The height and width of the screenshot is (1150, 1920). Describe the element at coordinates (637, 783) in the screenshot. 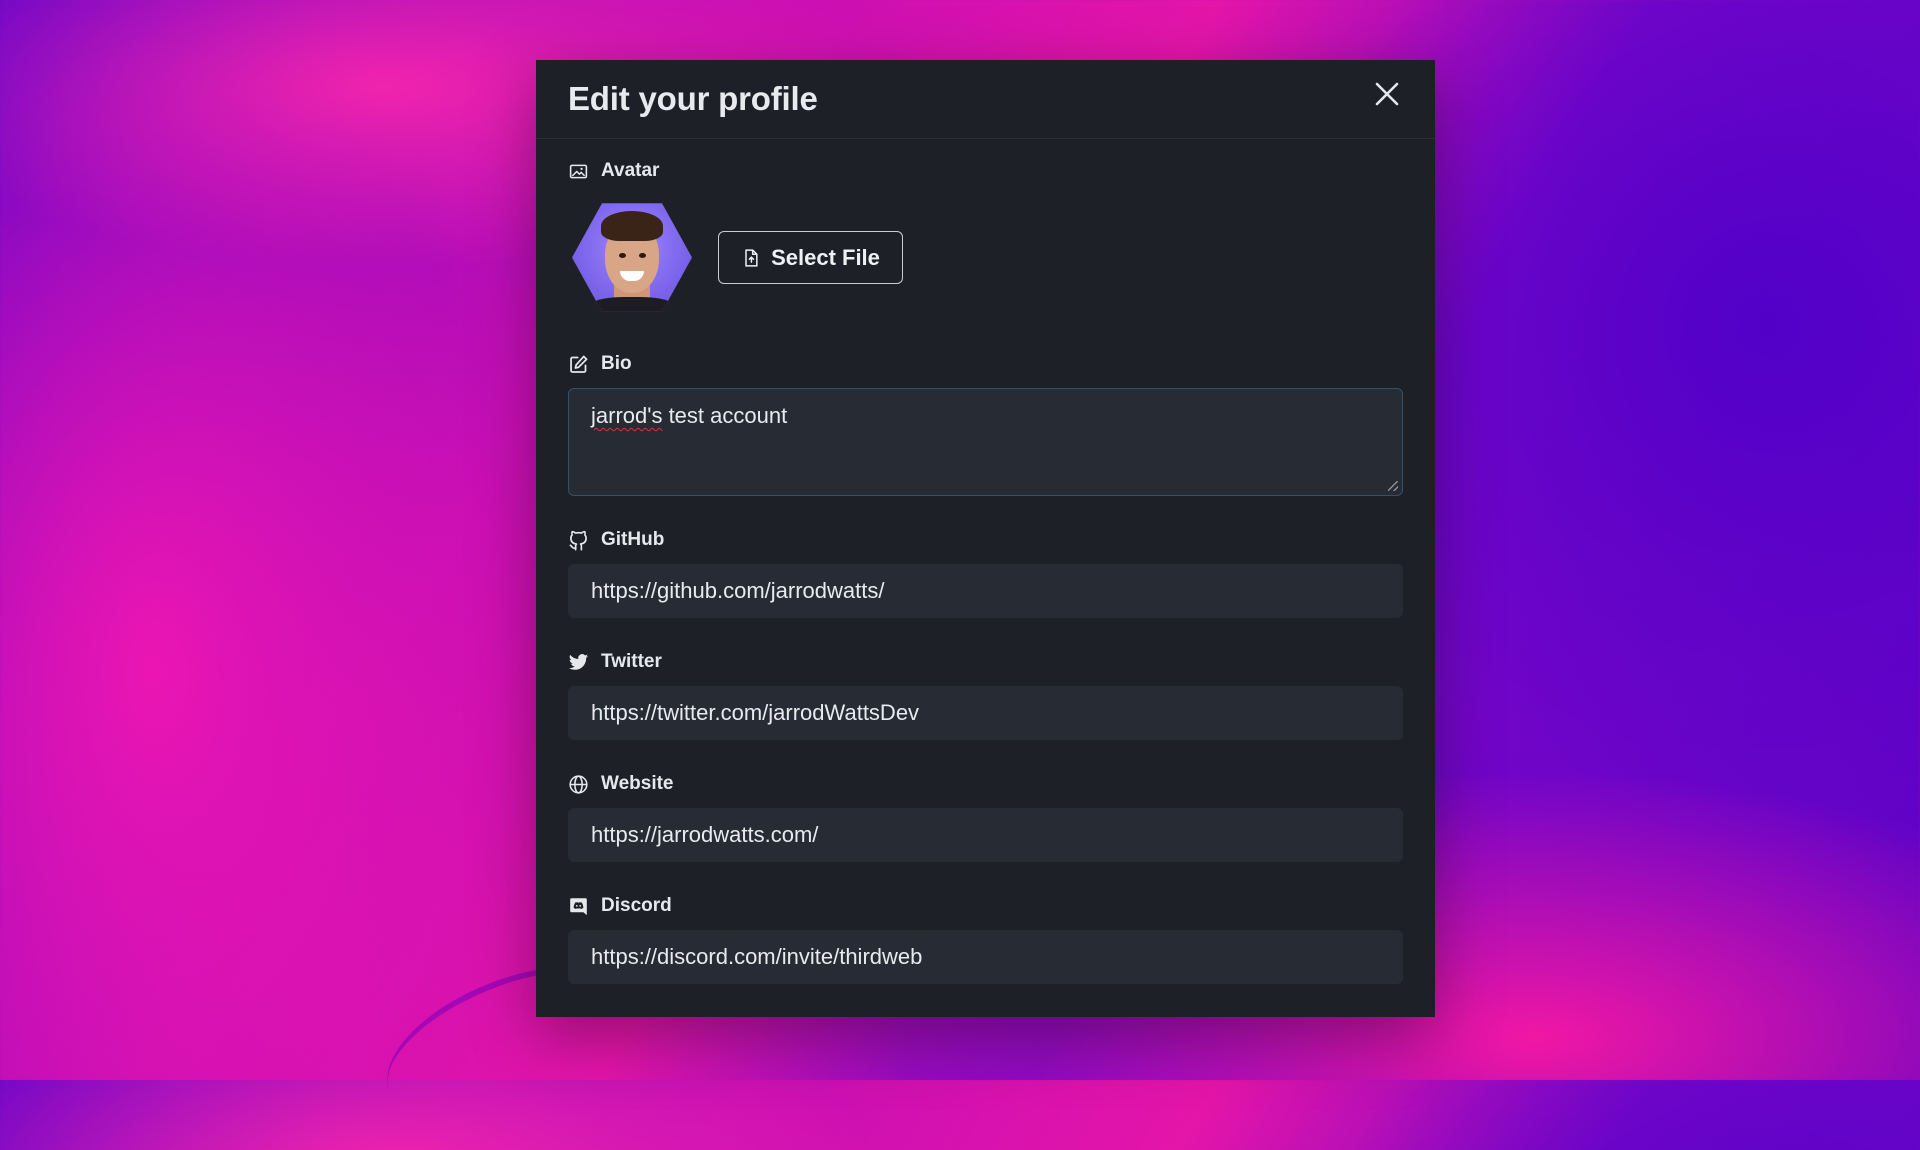

I see `website-label-text: Website` at that location.